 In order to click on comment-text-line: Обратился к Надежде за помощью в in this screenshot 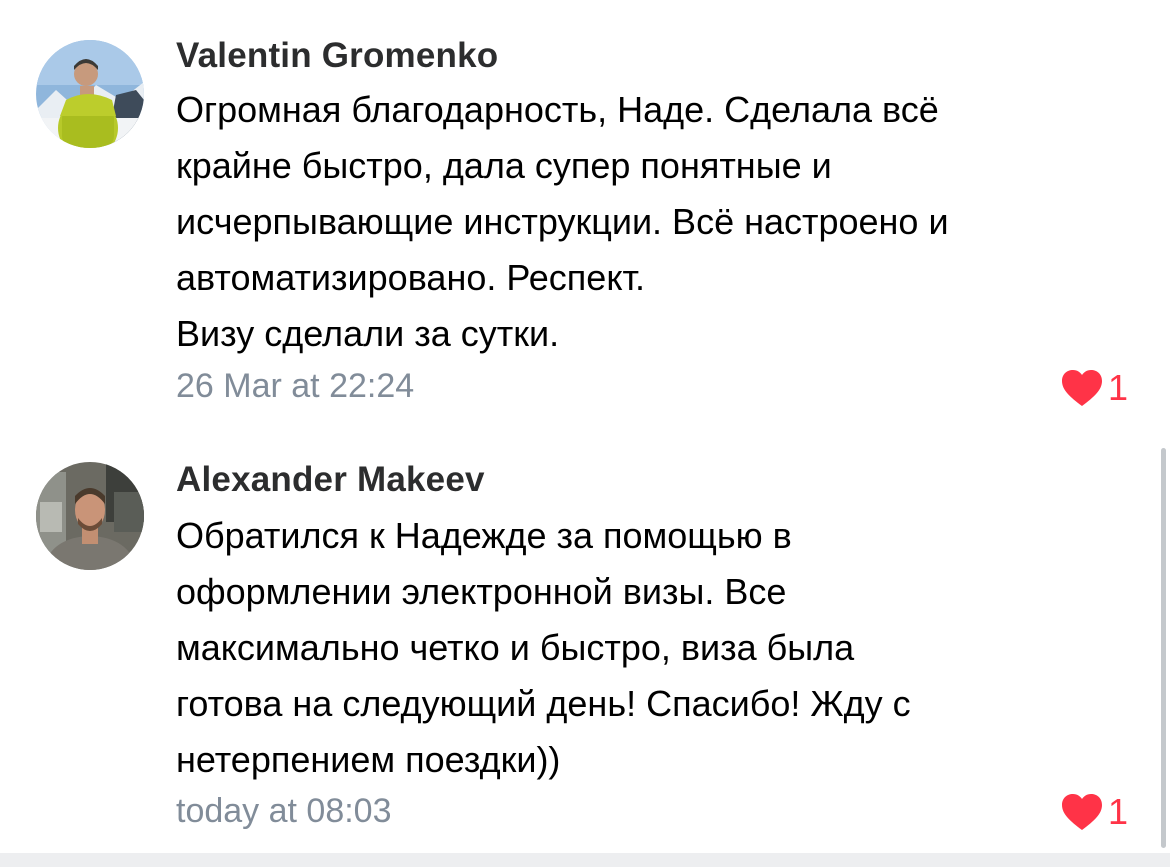, I will do `click(484, 535)`.